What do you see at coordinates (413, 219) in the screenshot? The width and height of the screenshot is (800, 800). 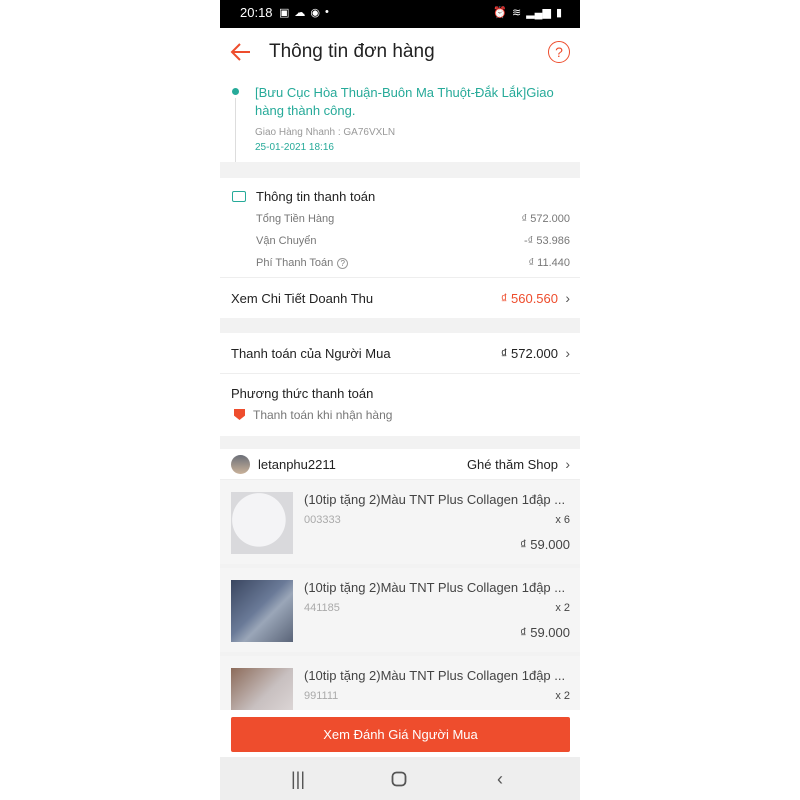 I see `payment-row-subtotal: Tổng Tiền Hàng ₫ 572.000` at bounding box center [413, 219].